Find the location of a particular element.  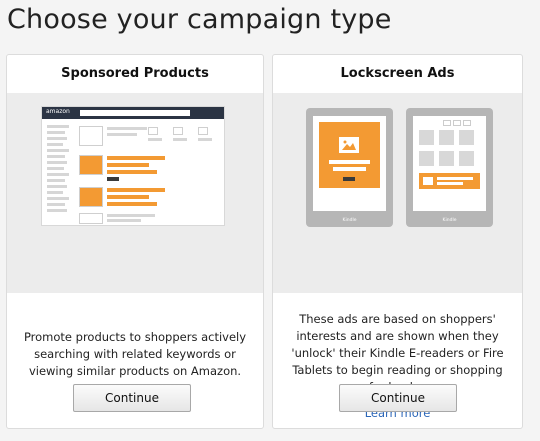

mock-search-results-page: amazon is located at coordinates (133, 166).